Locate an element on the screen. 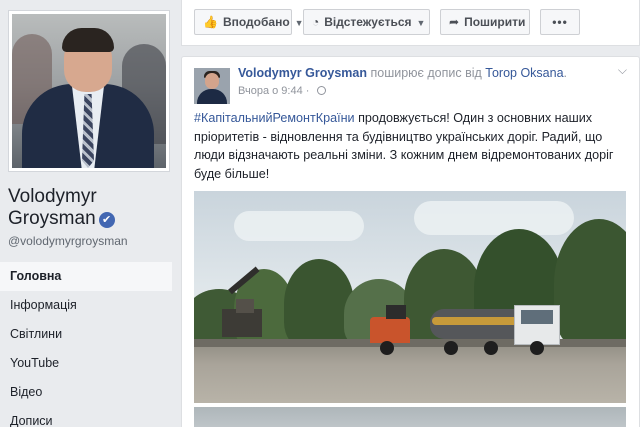 The width and height of the screenshot is (640, 427). follow-button: ◔ Відстежується ▼ is located at coordinates (366, 22).